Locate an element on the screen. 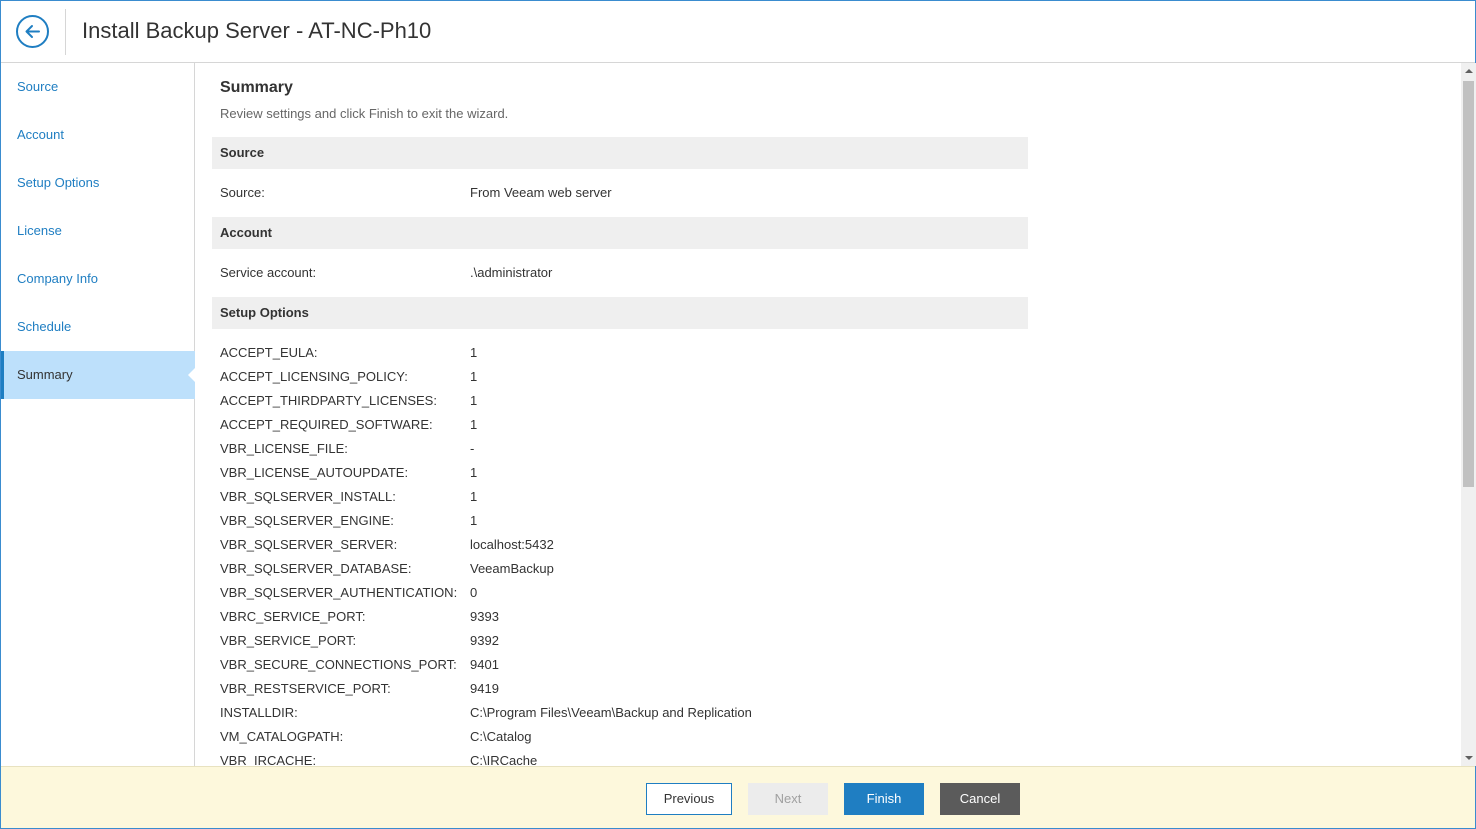  step-summary: Summary is located at coordinates (98, 375).